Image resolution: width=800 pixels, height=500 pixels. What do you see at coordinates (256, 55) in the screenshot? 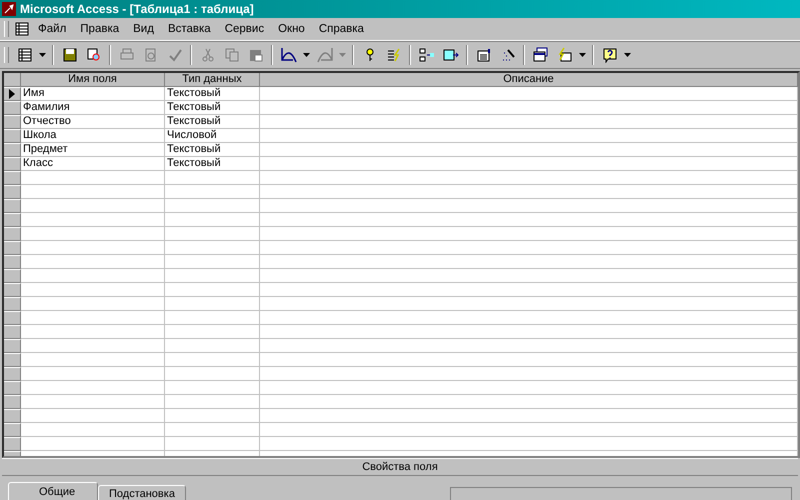
I see `clipboard-icon` at bounding box center [256, 55].